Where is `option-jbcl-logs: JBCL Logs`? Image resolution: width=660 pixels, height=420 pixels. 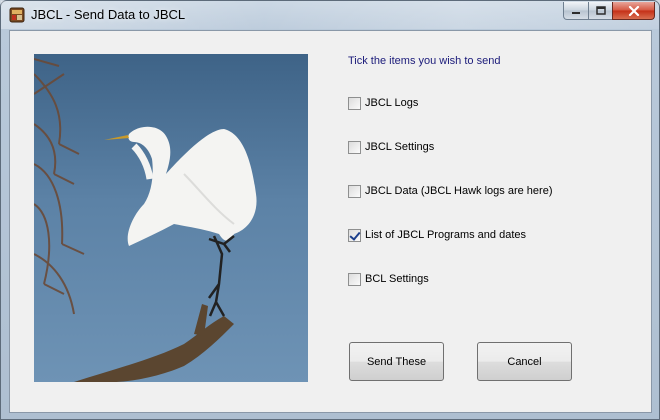 option-jbcl-logs: JBCL Logs is located at coordinates (383, 103).